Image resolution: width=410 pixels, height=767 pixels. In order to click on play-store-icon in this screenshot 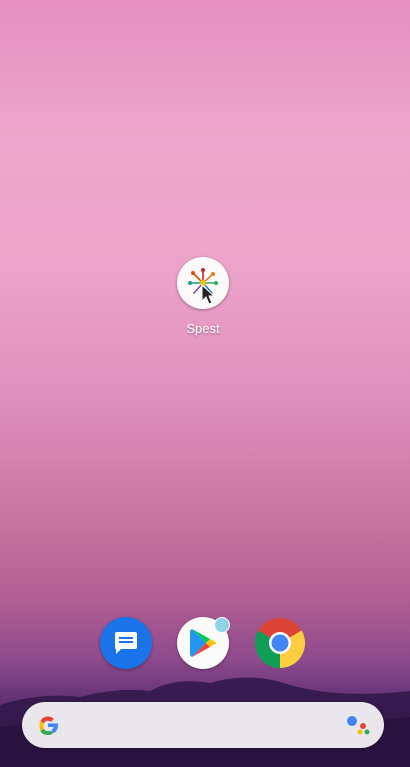, I will do `click(203, 643)`.